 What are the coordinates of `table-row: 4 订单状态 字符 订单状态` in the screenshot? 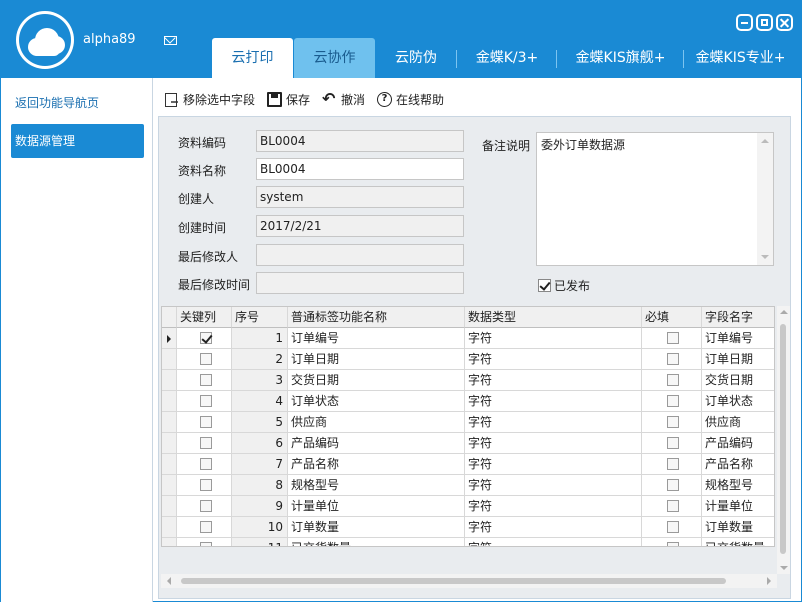 It's located at (468, 401).